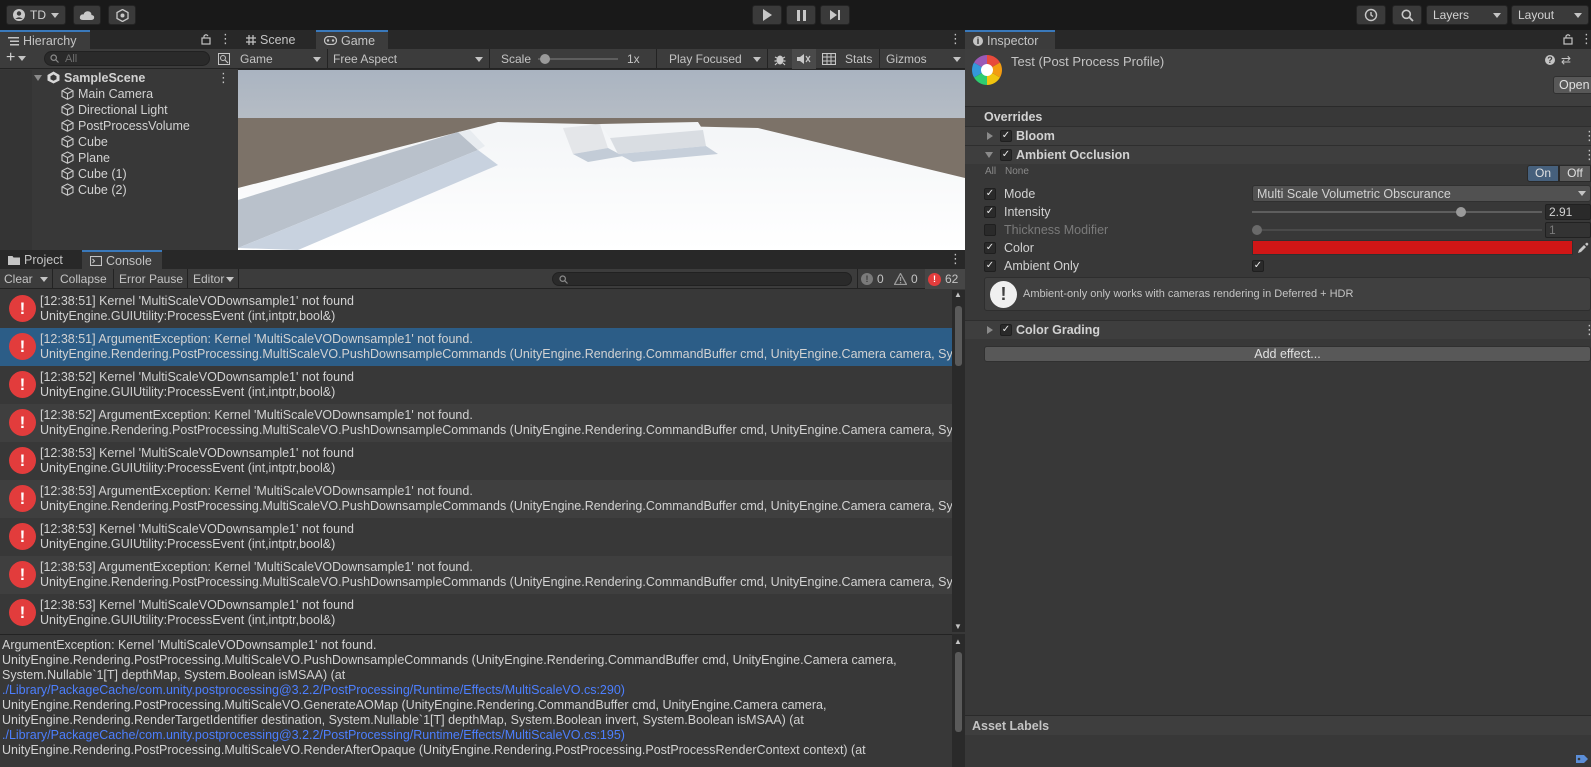  I want to click on bloom-menu-icon, so click(1587, 136).